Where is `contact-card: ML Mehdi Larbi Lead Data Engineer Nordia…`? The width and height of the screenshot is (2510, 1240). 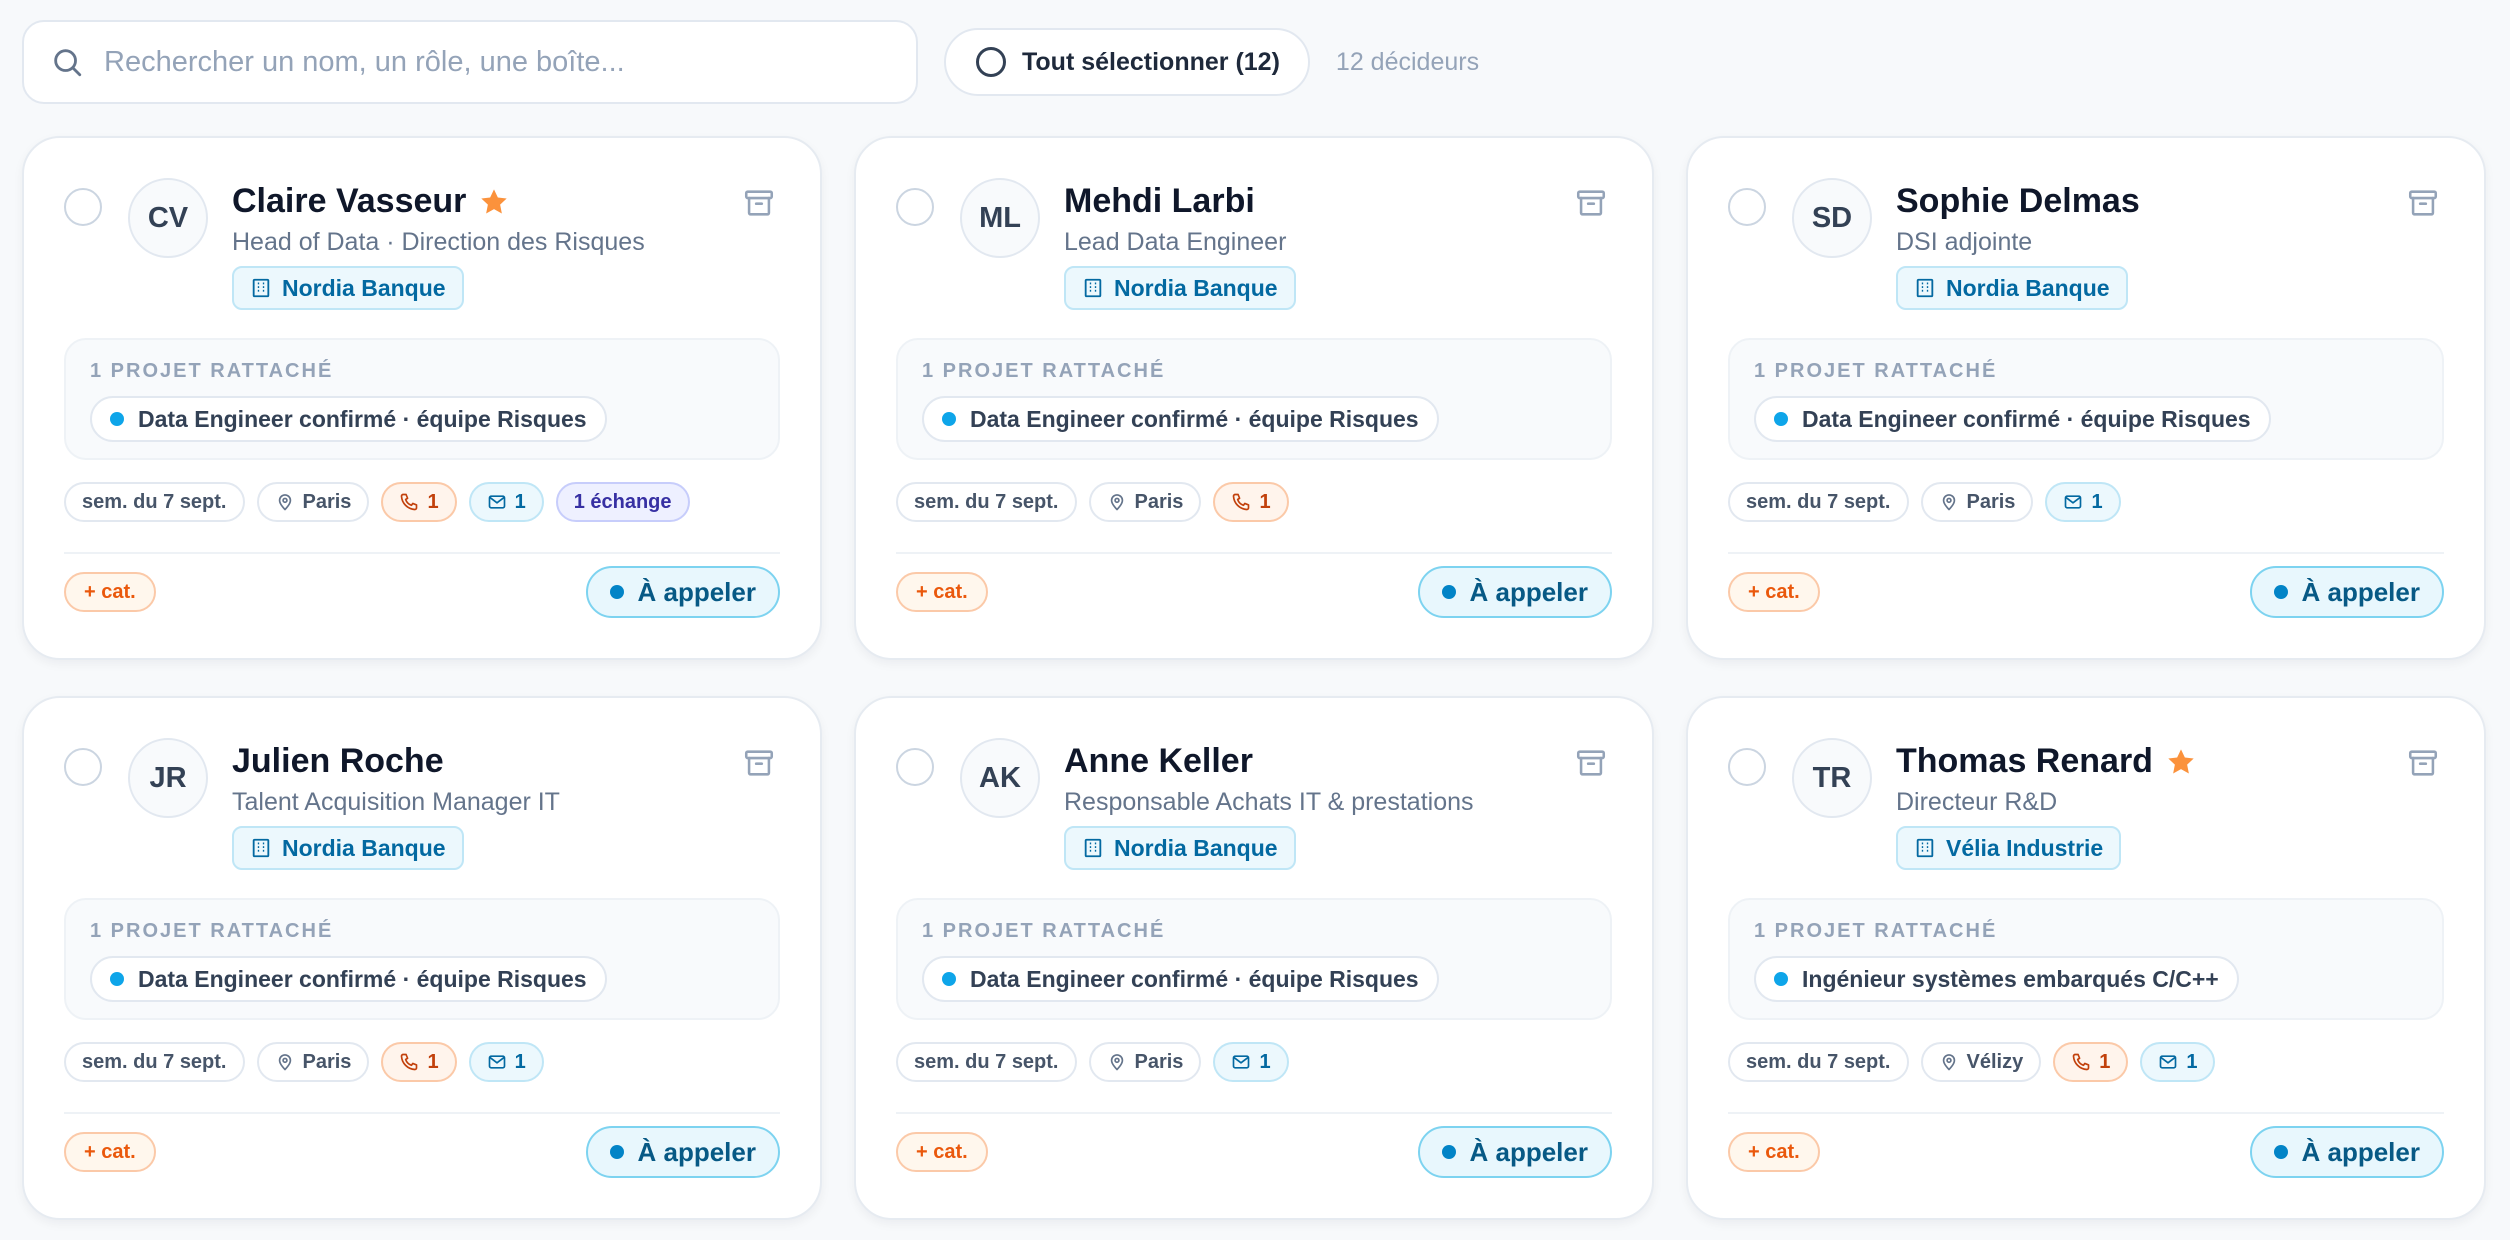
contact-card: ML Mehdi Larbi Lead Data Engineer Nordia… is located at coordinates (1254, 398).